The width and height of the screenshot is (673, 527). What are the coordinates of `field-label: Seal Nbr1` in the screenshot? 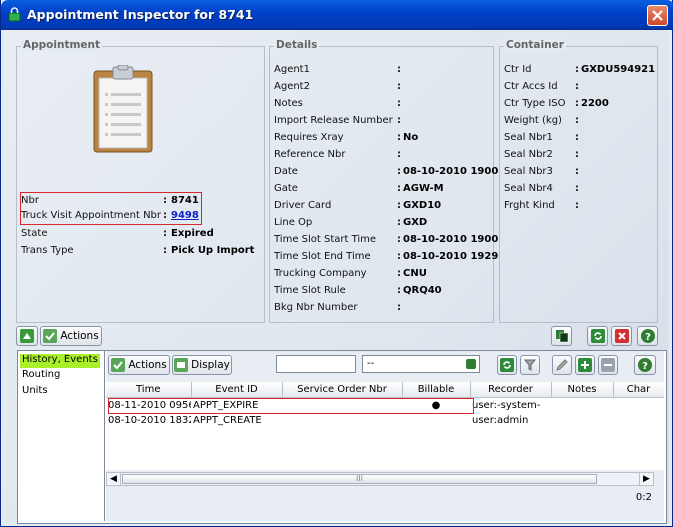 It's located at (528, 137).